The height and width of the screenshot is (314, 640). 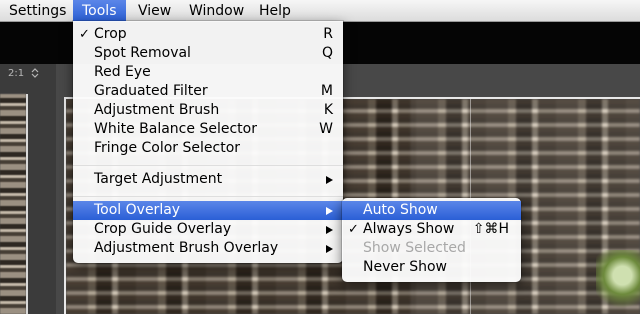 I want to click on menu-item-graduated-filter: Graduated Filter M, so click(x=208, y=91).